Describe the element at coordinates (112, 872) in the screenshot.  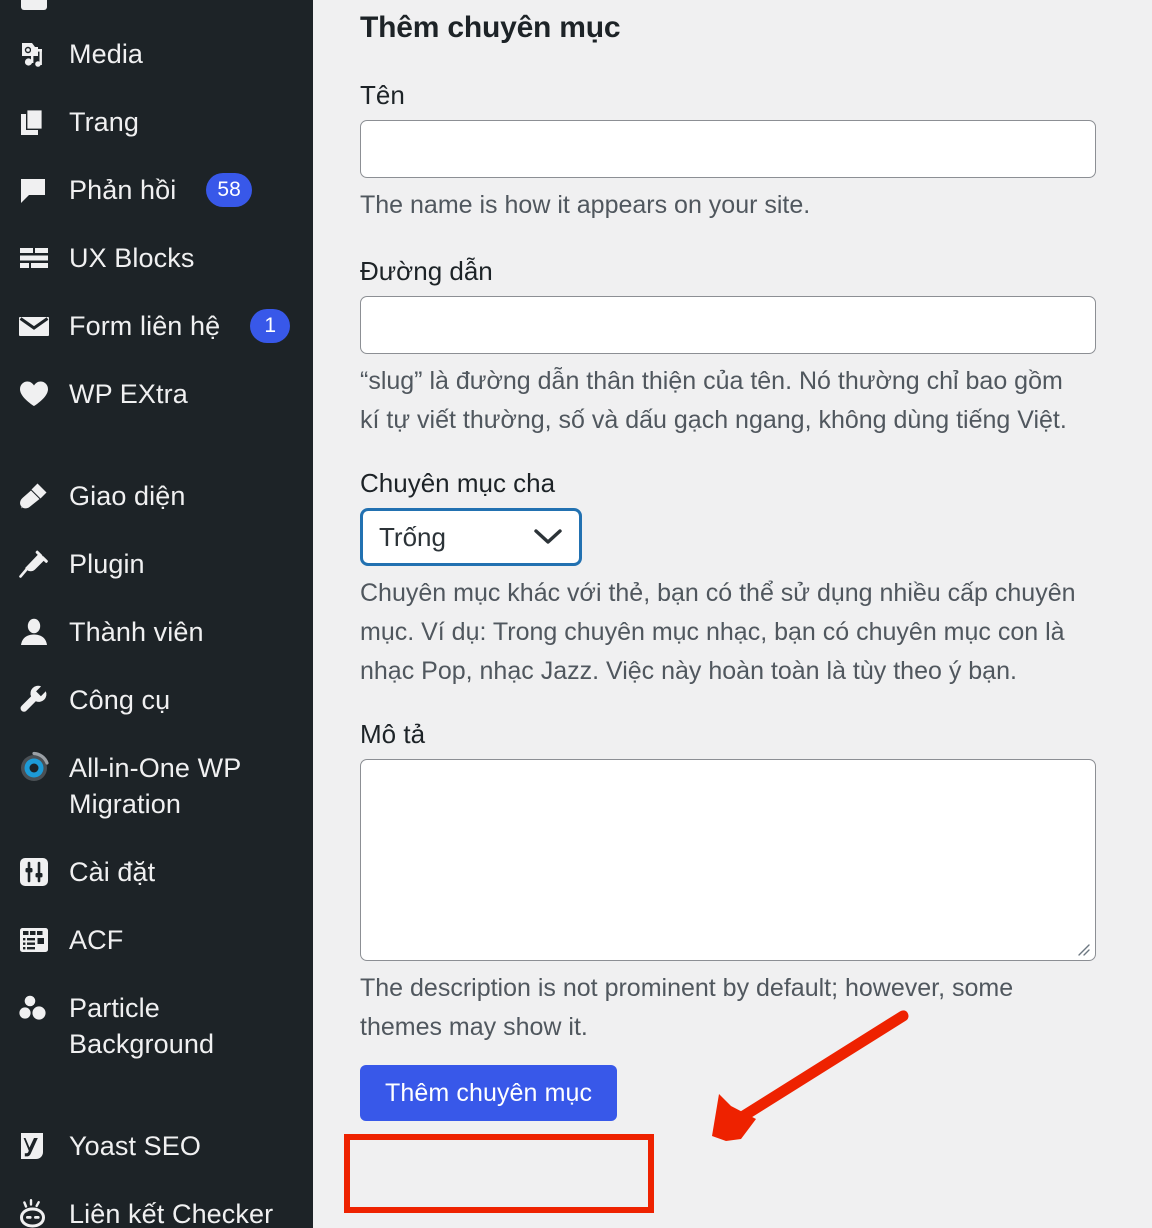
I see `sidebar-item-label: Cài đặt` at that location.